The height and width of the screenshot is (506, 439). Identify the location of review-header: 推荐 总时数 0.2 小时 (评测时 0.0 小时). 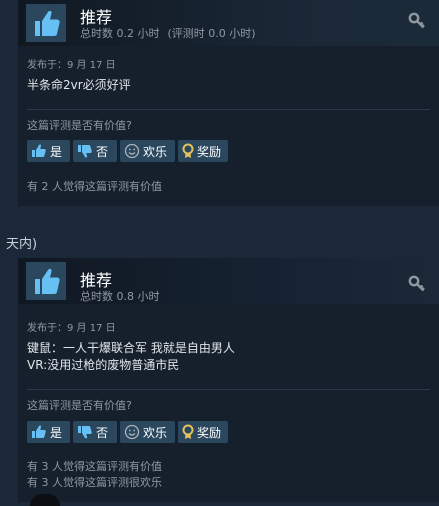
(228, 23).